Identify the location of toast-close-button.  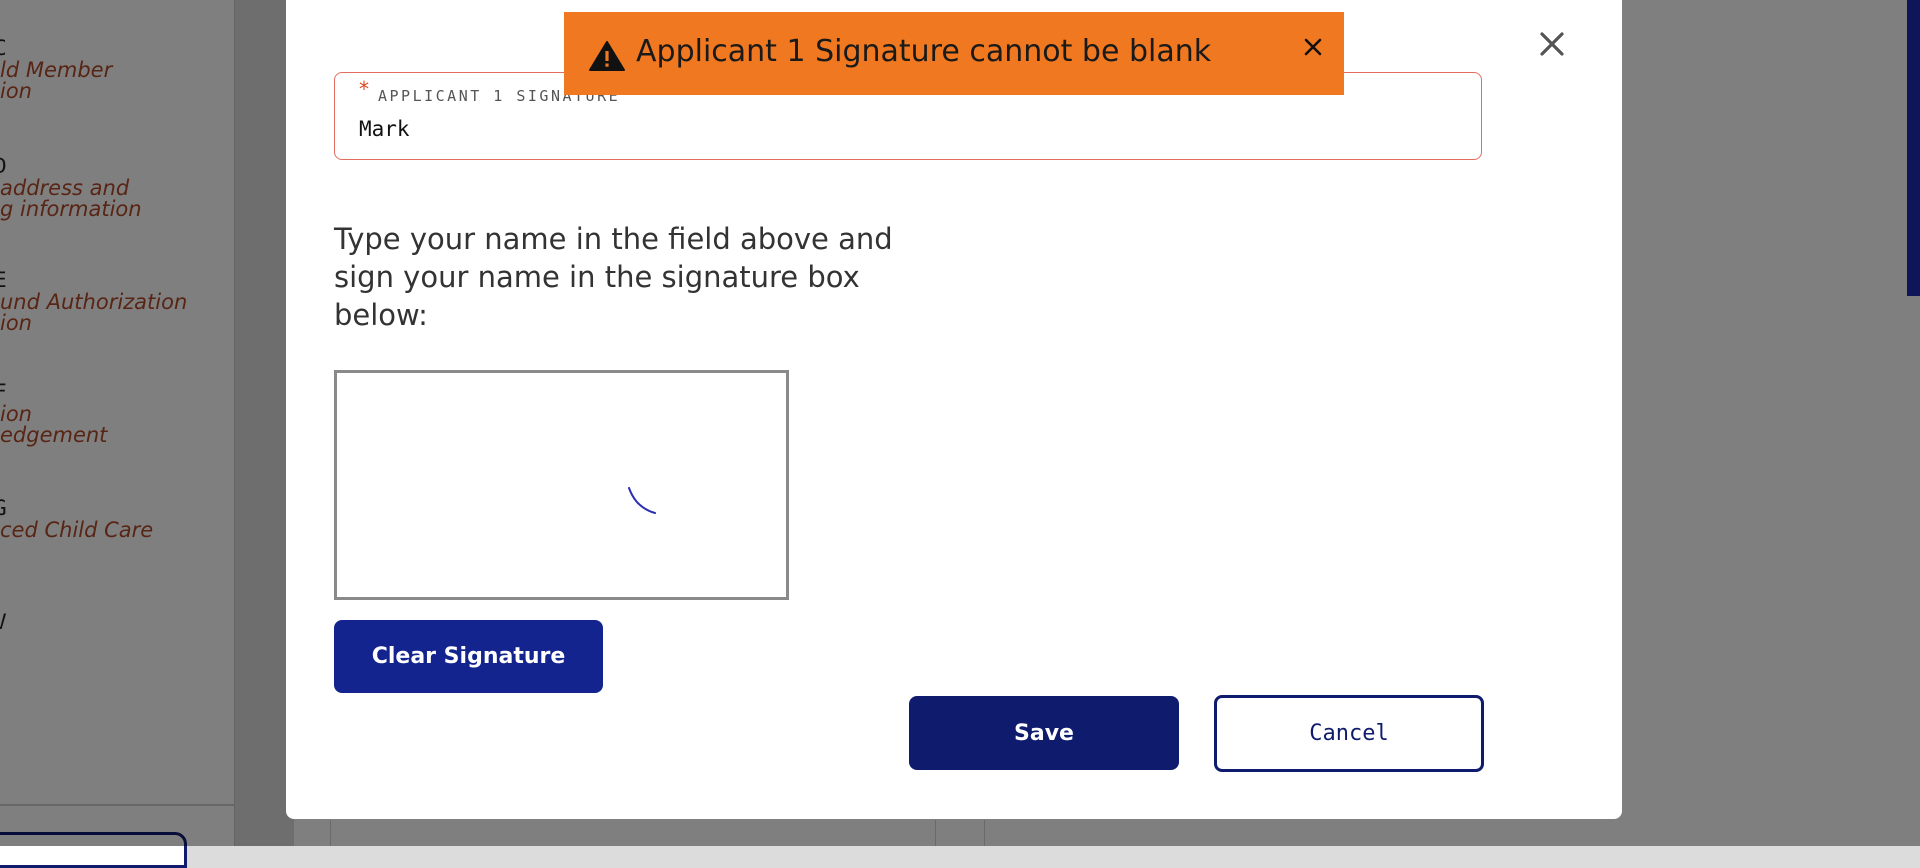
(1313, 47).